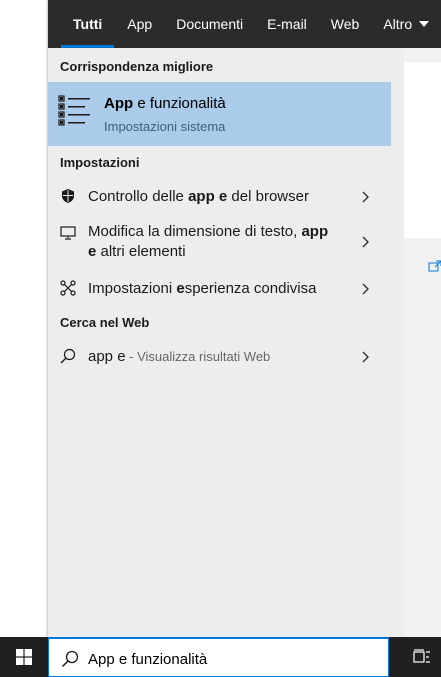 The height and width of the screenshot is (677, 441). I want to click on label-post: sperienza condivisa, so click(250, 288).